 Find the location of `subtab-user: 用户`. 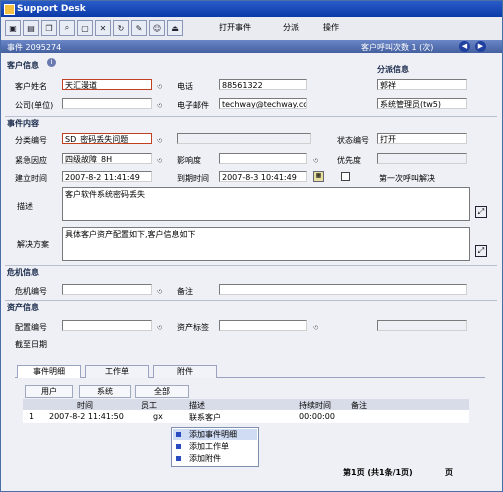

subtab-user: 用户 is located at coordinates (49, 391).